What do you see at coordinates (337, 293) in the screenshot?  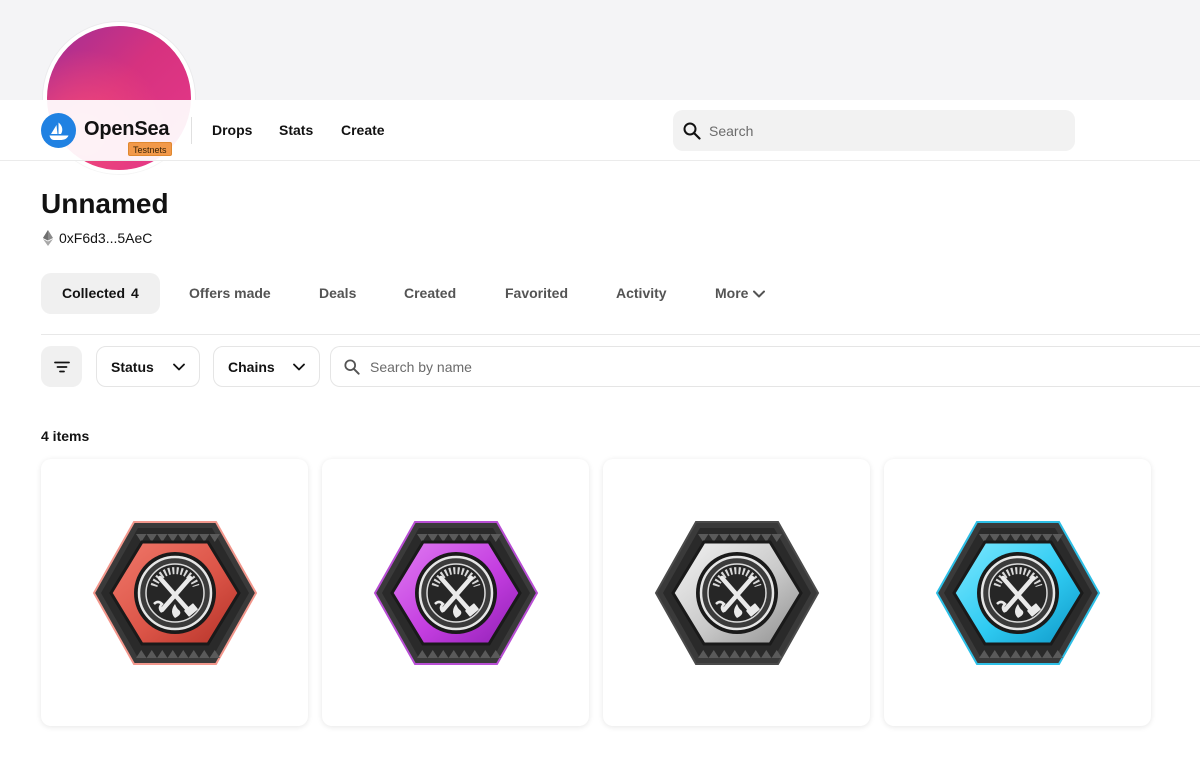 I see `tab-deals: Deals` at bounding box center [337, 293].